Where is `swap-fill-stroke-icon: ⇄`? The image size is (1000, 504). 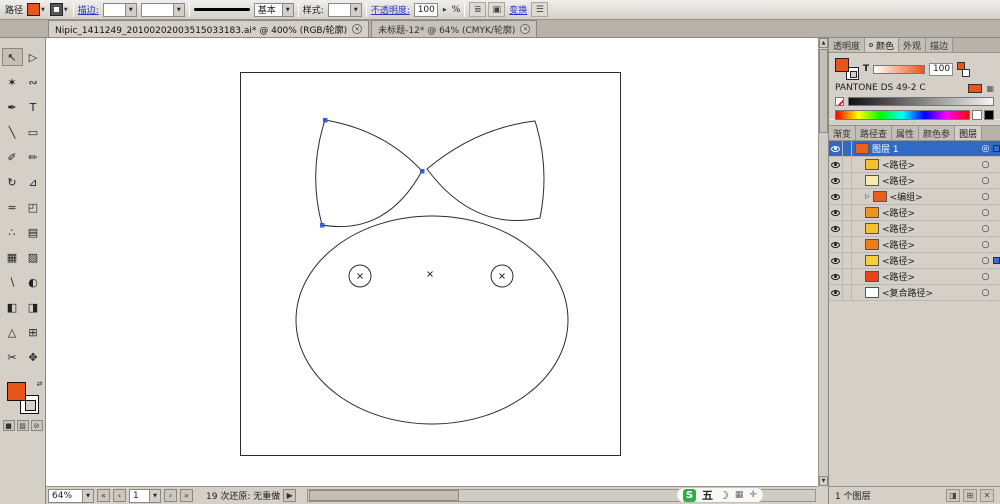
swap-fill-stroke-icon: ⇄ is located at coordinates (40, 384).